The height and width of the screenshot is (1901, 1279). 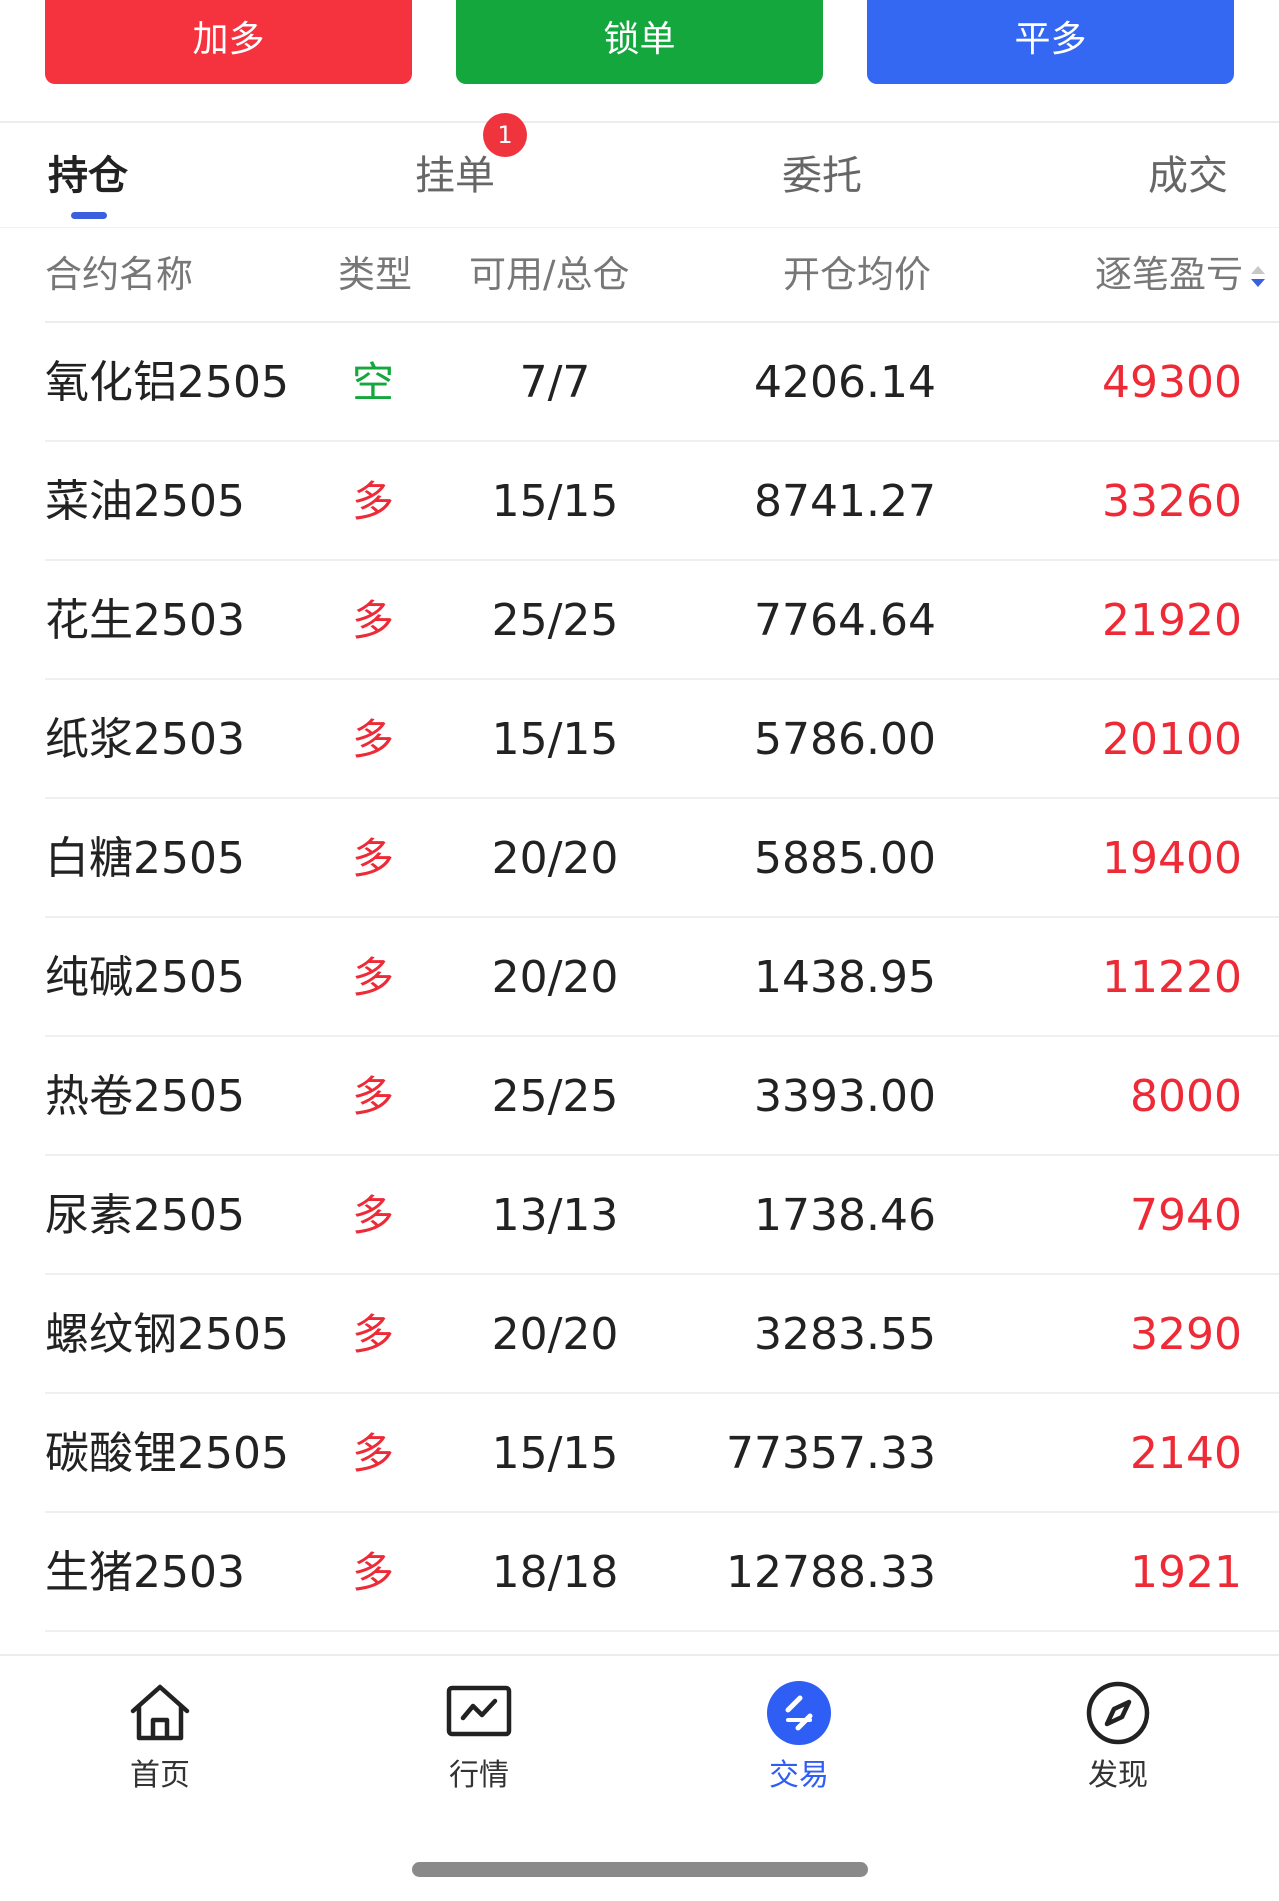 What do you see at coordinates (1258, 277) in the screenshot?
I see `sort-icon` at bounding box center [1258, 277].